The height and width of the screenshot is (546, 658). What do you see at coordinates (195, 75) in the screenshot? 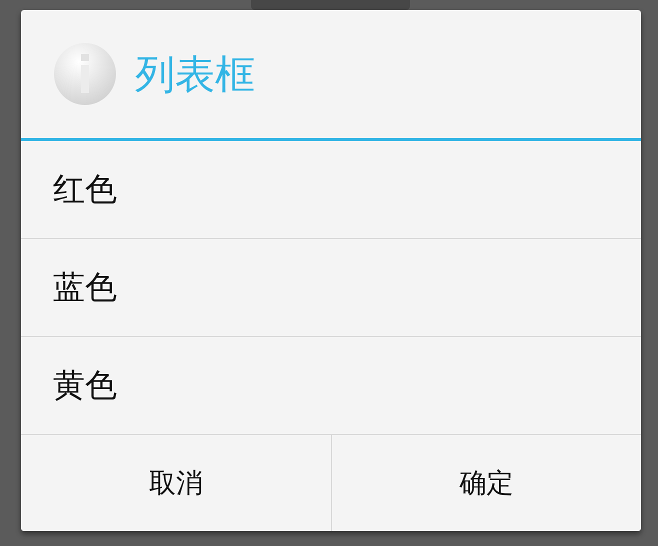
I see `dialog-title: 列表框` at bounding box center [195, 75].